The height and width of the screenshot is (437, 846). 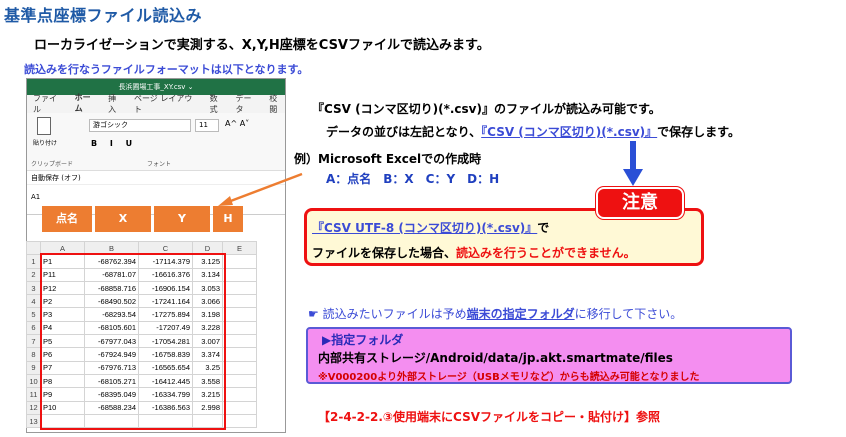 I want to click on font-size-select: 11, so click(x=207, y=125).